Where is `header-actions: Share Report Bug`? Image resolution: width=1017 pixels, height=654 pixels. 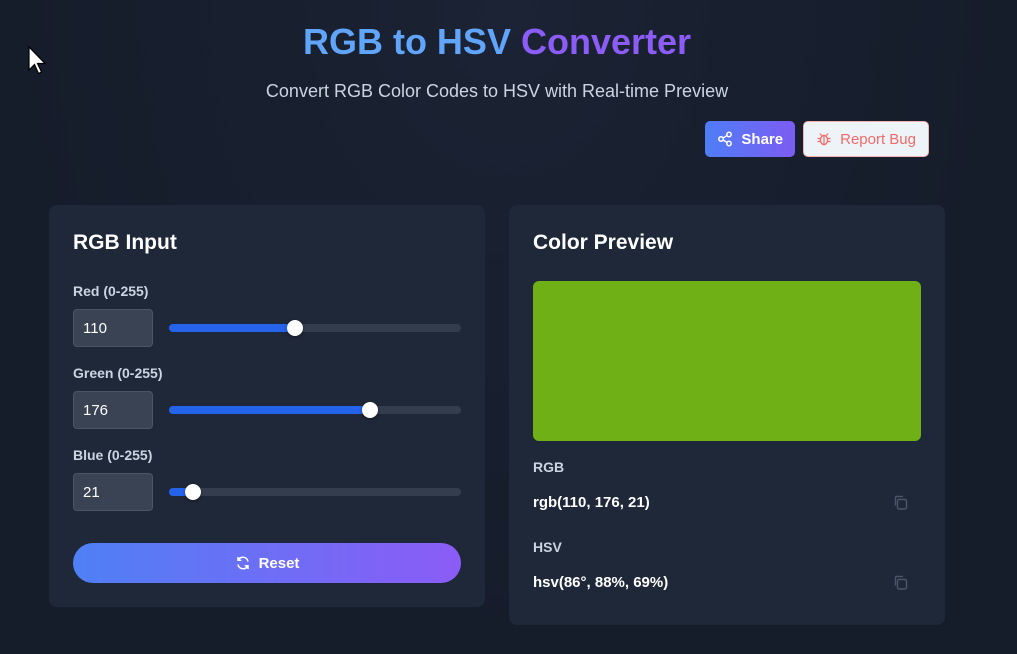
header-actions: Share Report Bug is located at coordinates (817, 139).